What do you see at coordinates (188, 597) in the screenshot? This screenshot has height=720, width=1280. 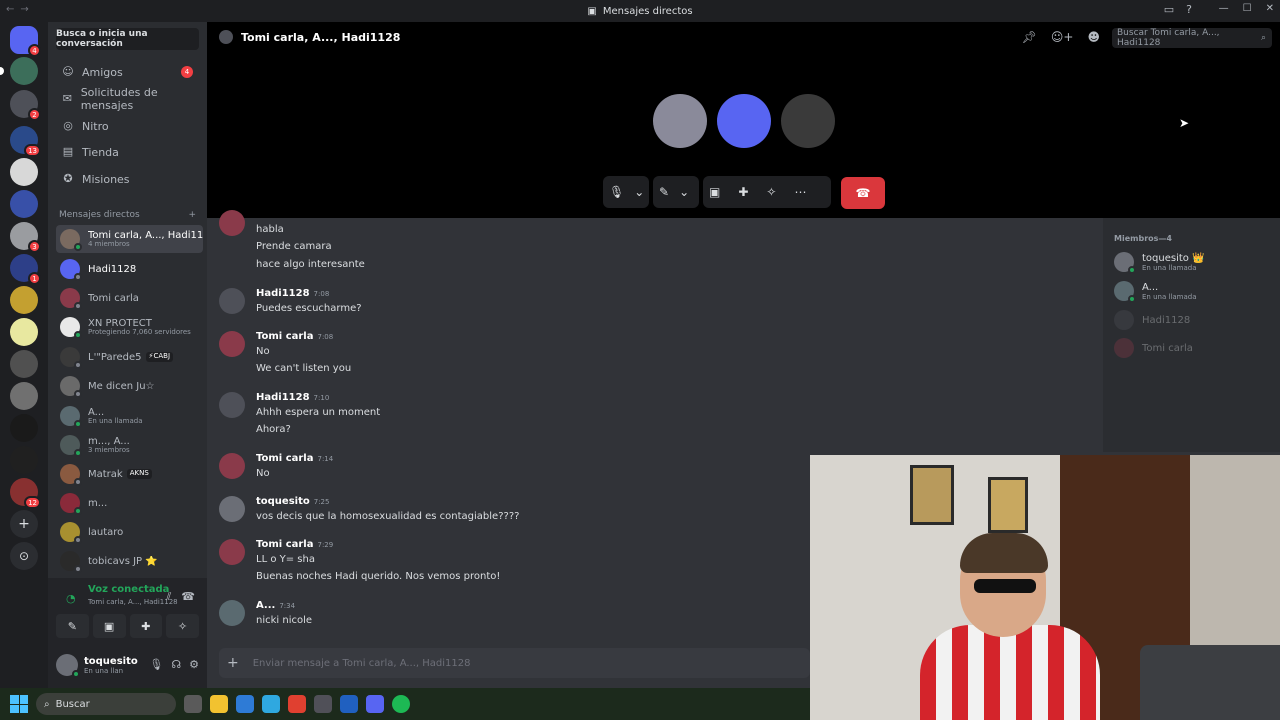 I see `disconnect-icon: ☎` at bounding box center [188, 597].